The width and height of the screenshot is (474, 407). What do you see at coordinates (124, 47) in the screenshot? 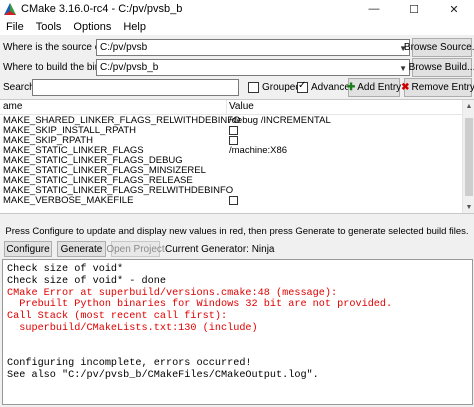
I see `source-path-value: C:/pv/pvsb` at bounding box center [124, 47].